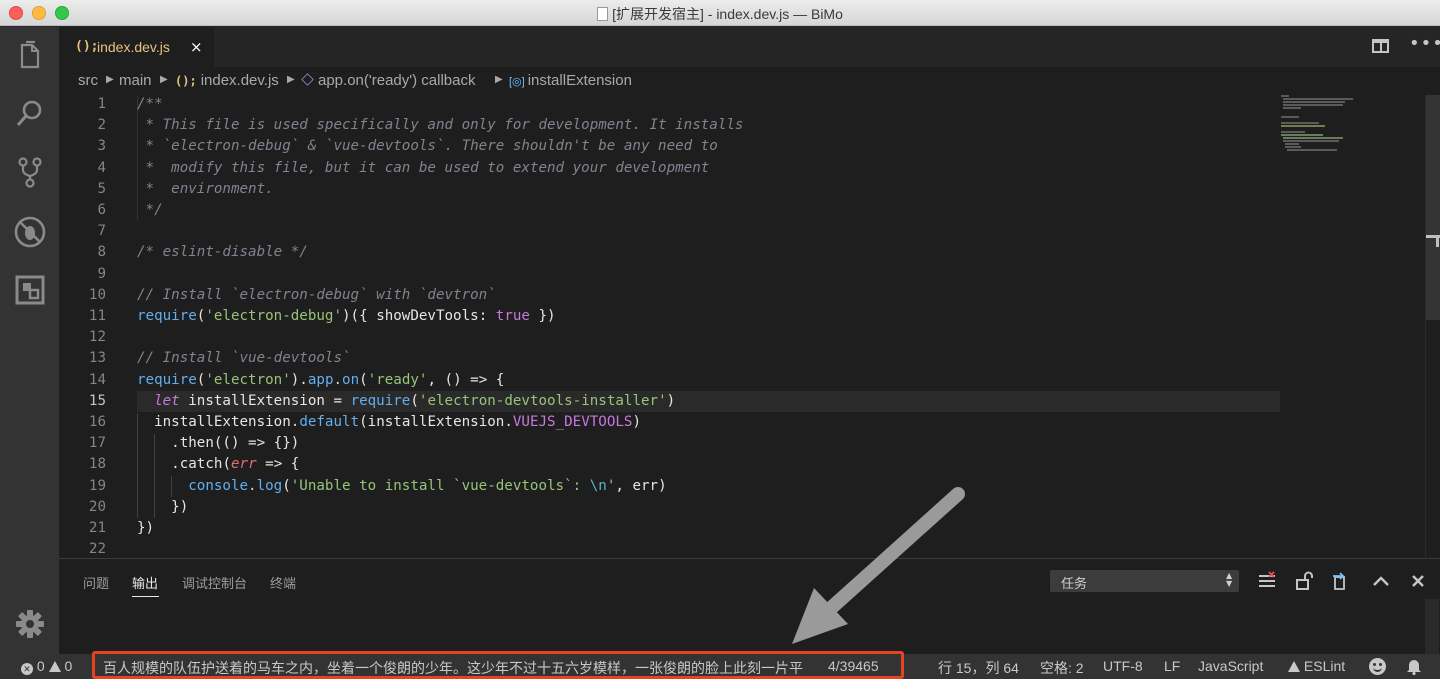 Image resolution: width=1440 pixels, height=679 pixels. What do you see at coordinates (570, 80) in the screenshot?
I see `breadcrumb-variable: [◎] installExtension` at bounding box center [570, 80].